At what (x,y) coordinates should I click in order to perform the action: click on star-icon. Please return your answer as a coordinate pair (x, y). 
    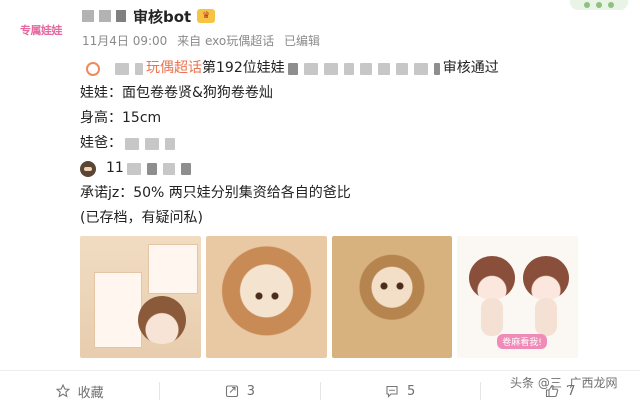
    Looking at the image, I should click on (62, 391).